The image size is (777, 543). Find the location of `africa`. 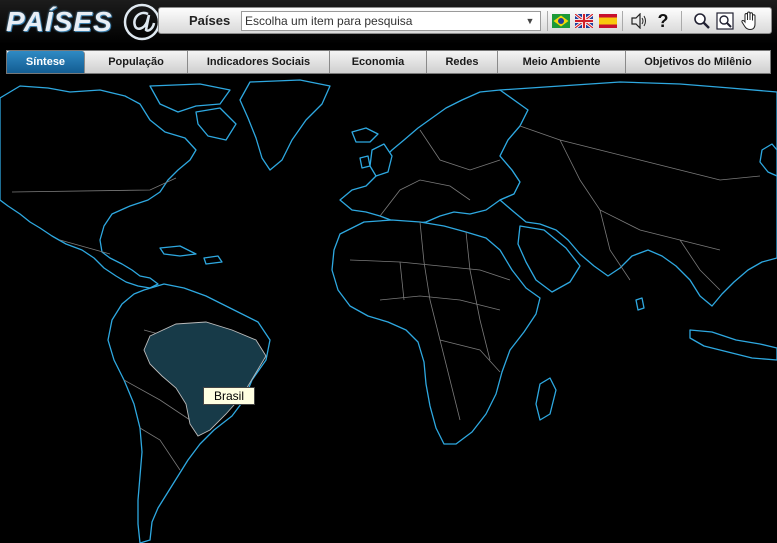

africa is located at coordinates (436, 332).